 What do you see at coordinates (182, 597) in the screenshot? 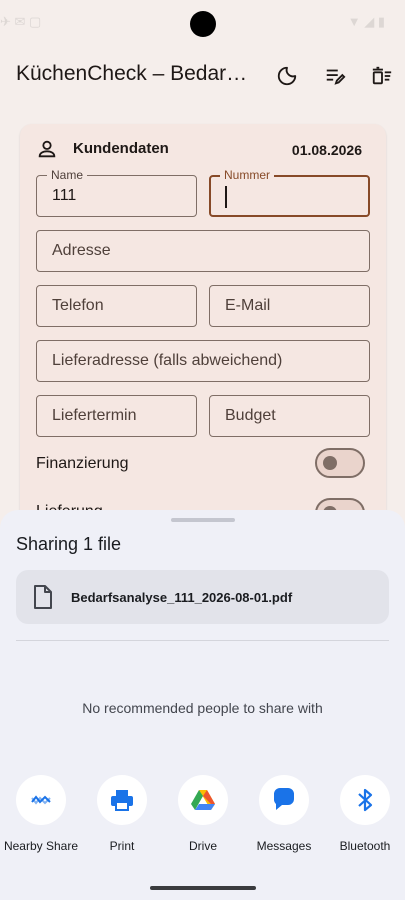
I see `file-name: Bedarfsanalyse_111_2026-08-01.pdf` at bounding box center [182, 597].